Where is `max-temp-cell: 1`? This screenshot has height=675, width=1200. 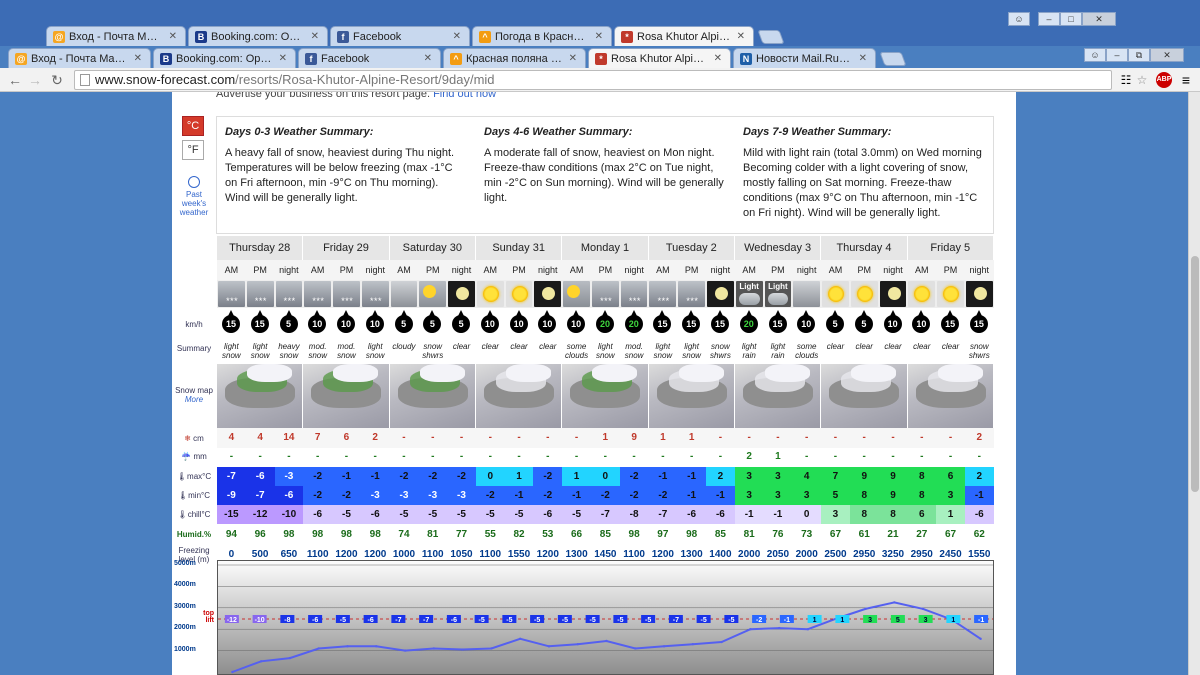 max-temp-cell: 1 is located at coordinates (519, 476).